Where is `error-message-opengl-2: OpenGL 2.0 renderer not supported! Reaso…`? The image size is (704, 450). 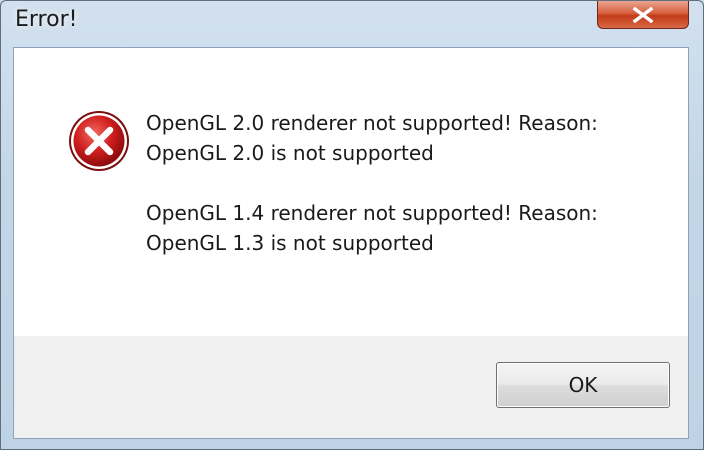
error-message-opengl-2: OpenGL 2.0 renderer not supported! Reaso… is located at coordinates (372, 138).